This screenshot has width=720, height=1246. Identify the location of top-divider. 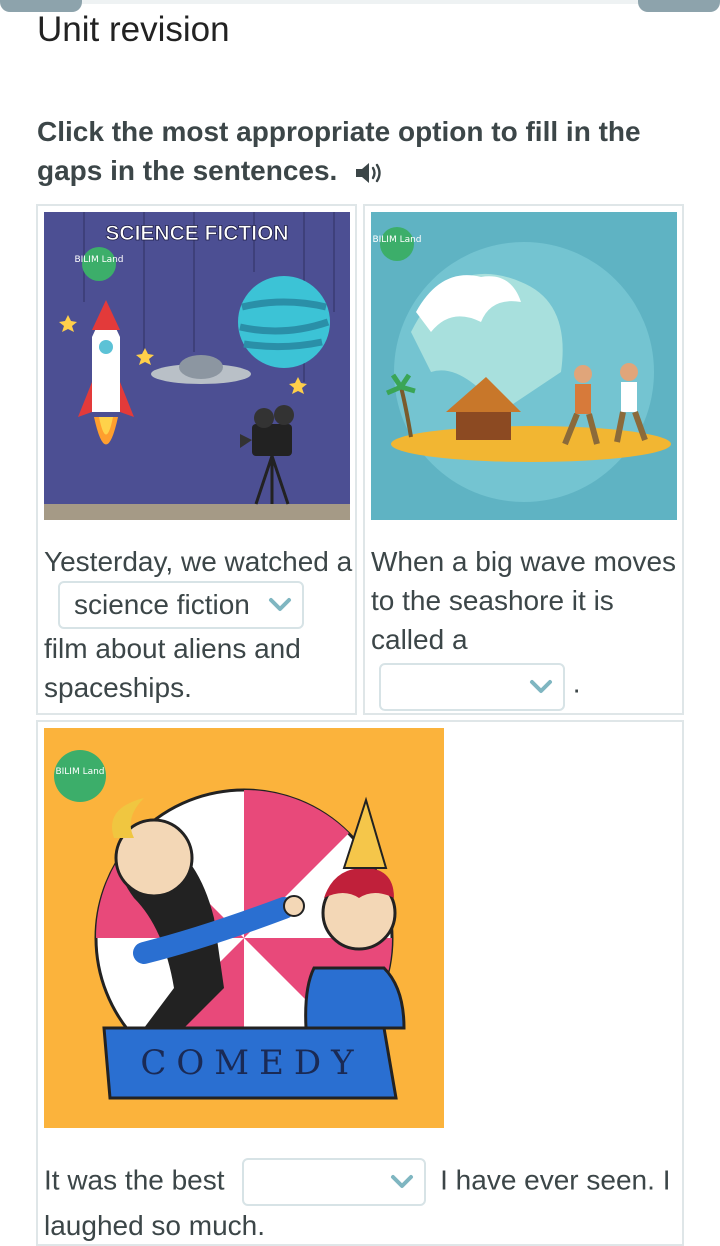
(360, 2).